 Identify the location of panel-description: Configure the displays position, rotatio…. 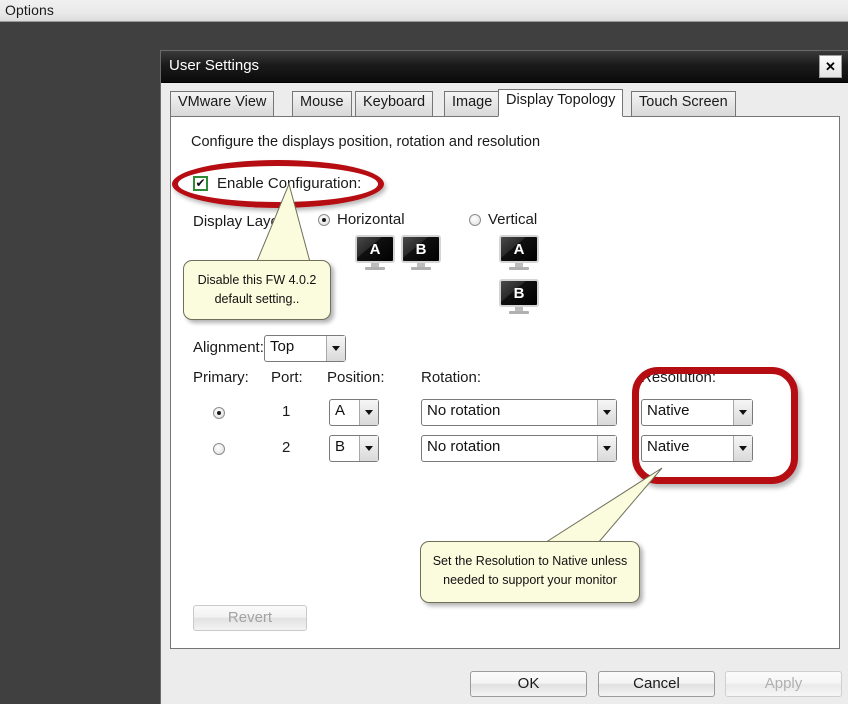
(366, 142).